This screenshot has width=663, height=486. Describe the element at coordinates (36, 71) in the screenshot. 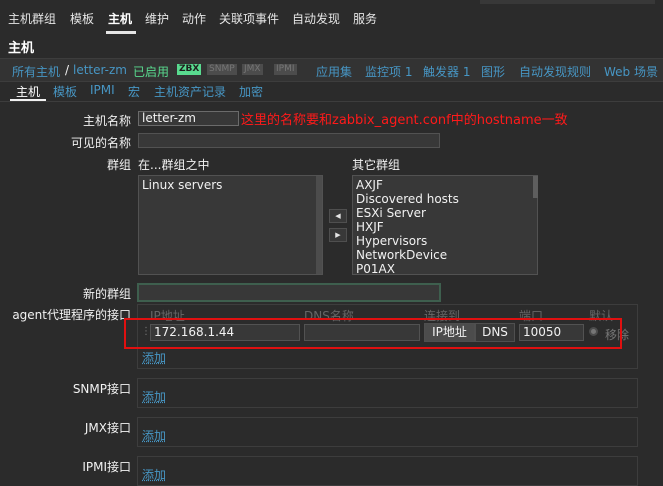

I see `breadcrumb-all-hosts: 所有主机` at that location.